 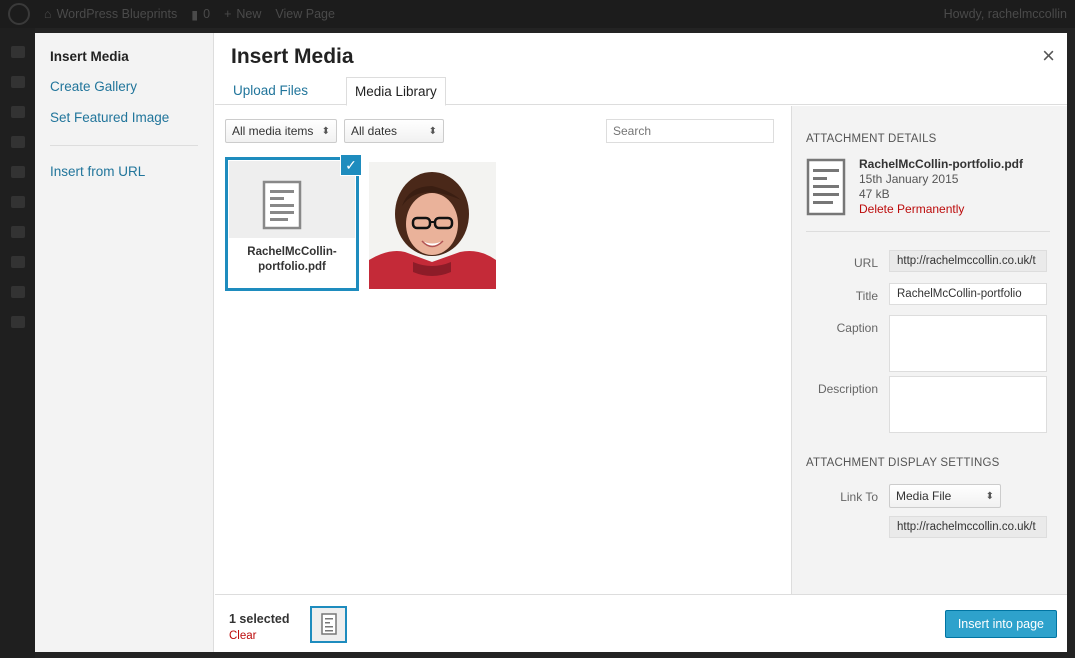 I want to click on comments-icon, so click(x=18, y=172).